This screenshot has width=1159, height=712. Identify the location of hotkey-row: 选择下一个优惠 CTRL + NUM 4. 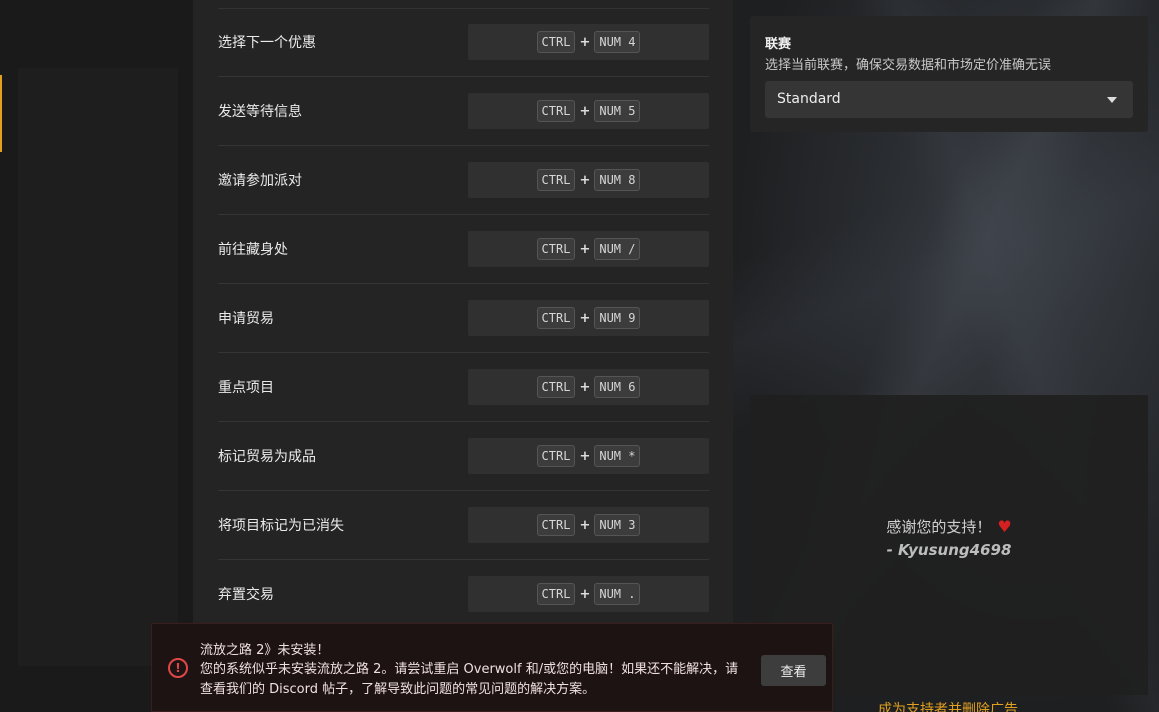
(463, 42).